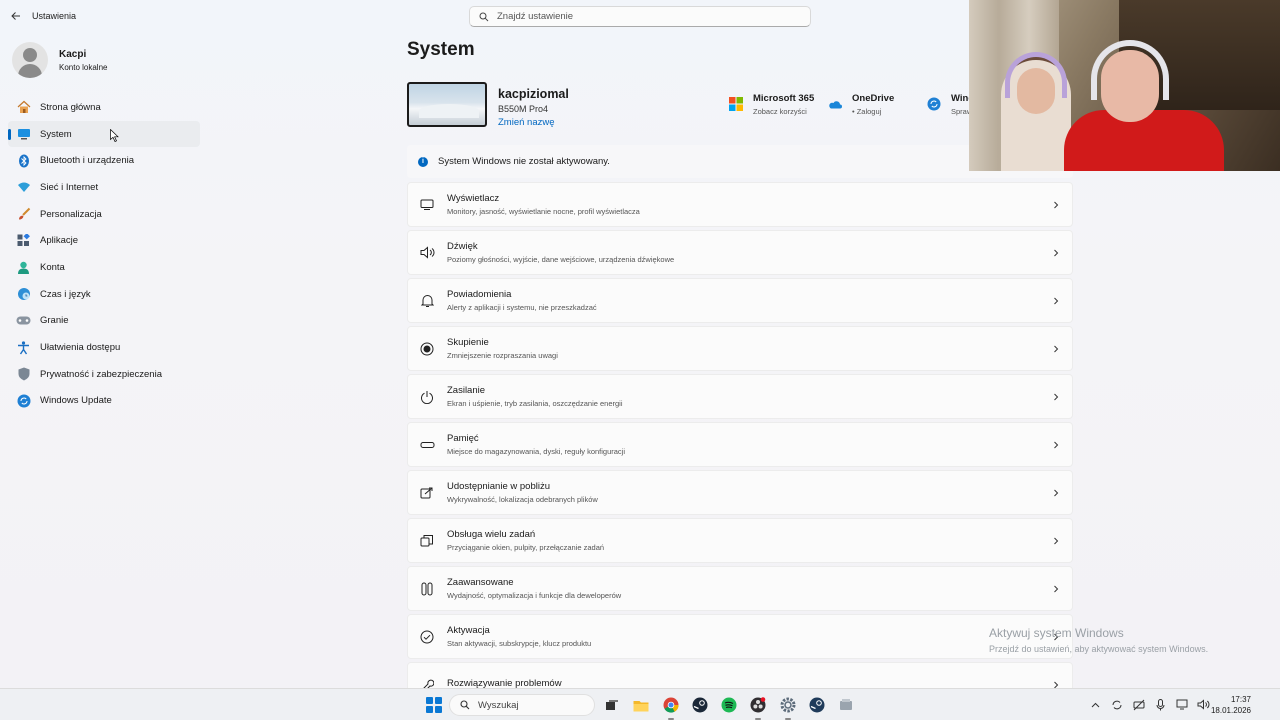  What do you see at coordinates (466, 390) in the screenshot?
I see `card-title: Zasilanie` at bounding box center [466, 390].